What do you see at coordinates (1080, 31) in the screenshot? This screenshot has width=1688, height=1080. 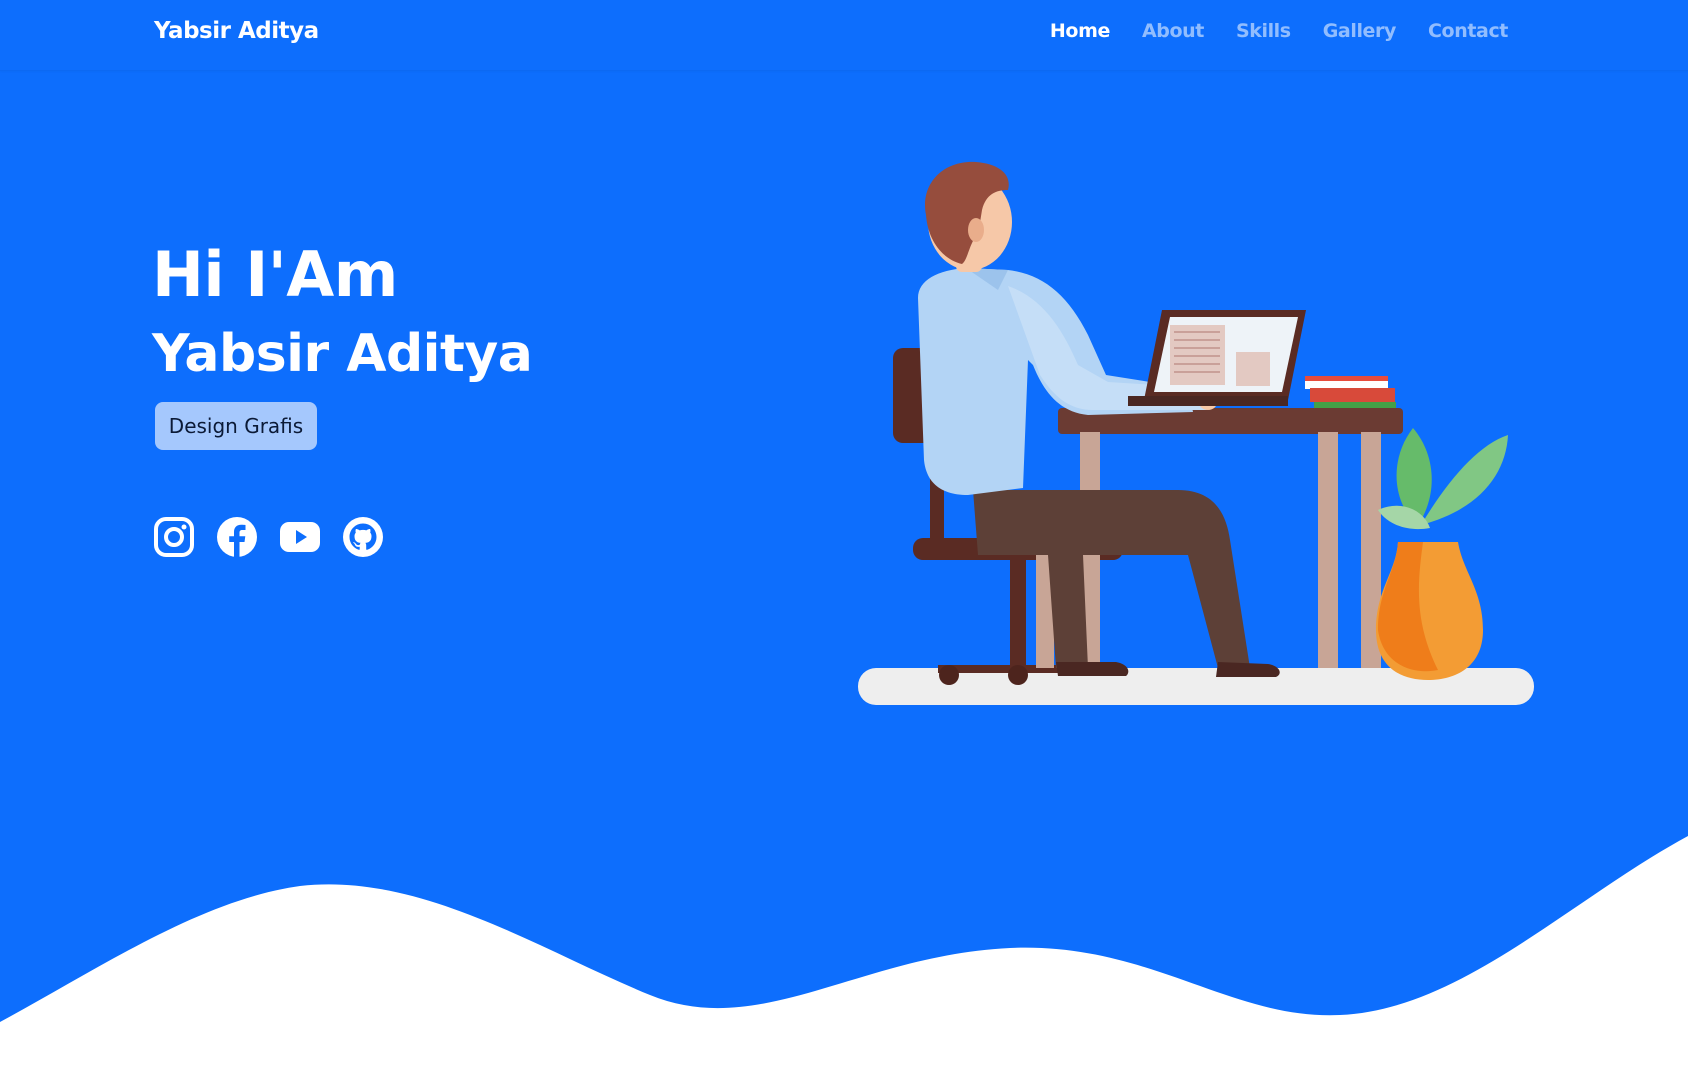 I see `nav-link-home: Home` at bounding box center [1080, 31].